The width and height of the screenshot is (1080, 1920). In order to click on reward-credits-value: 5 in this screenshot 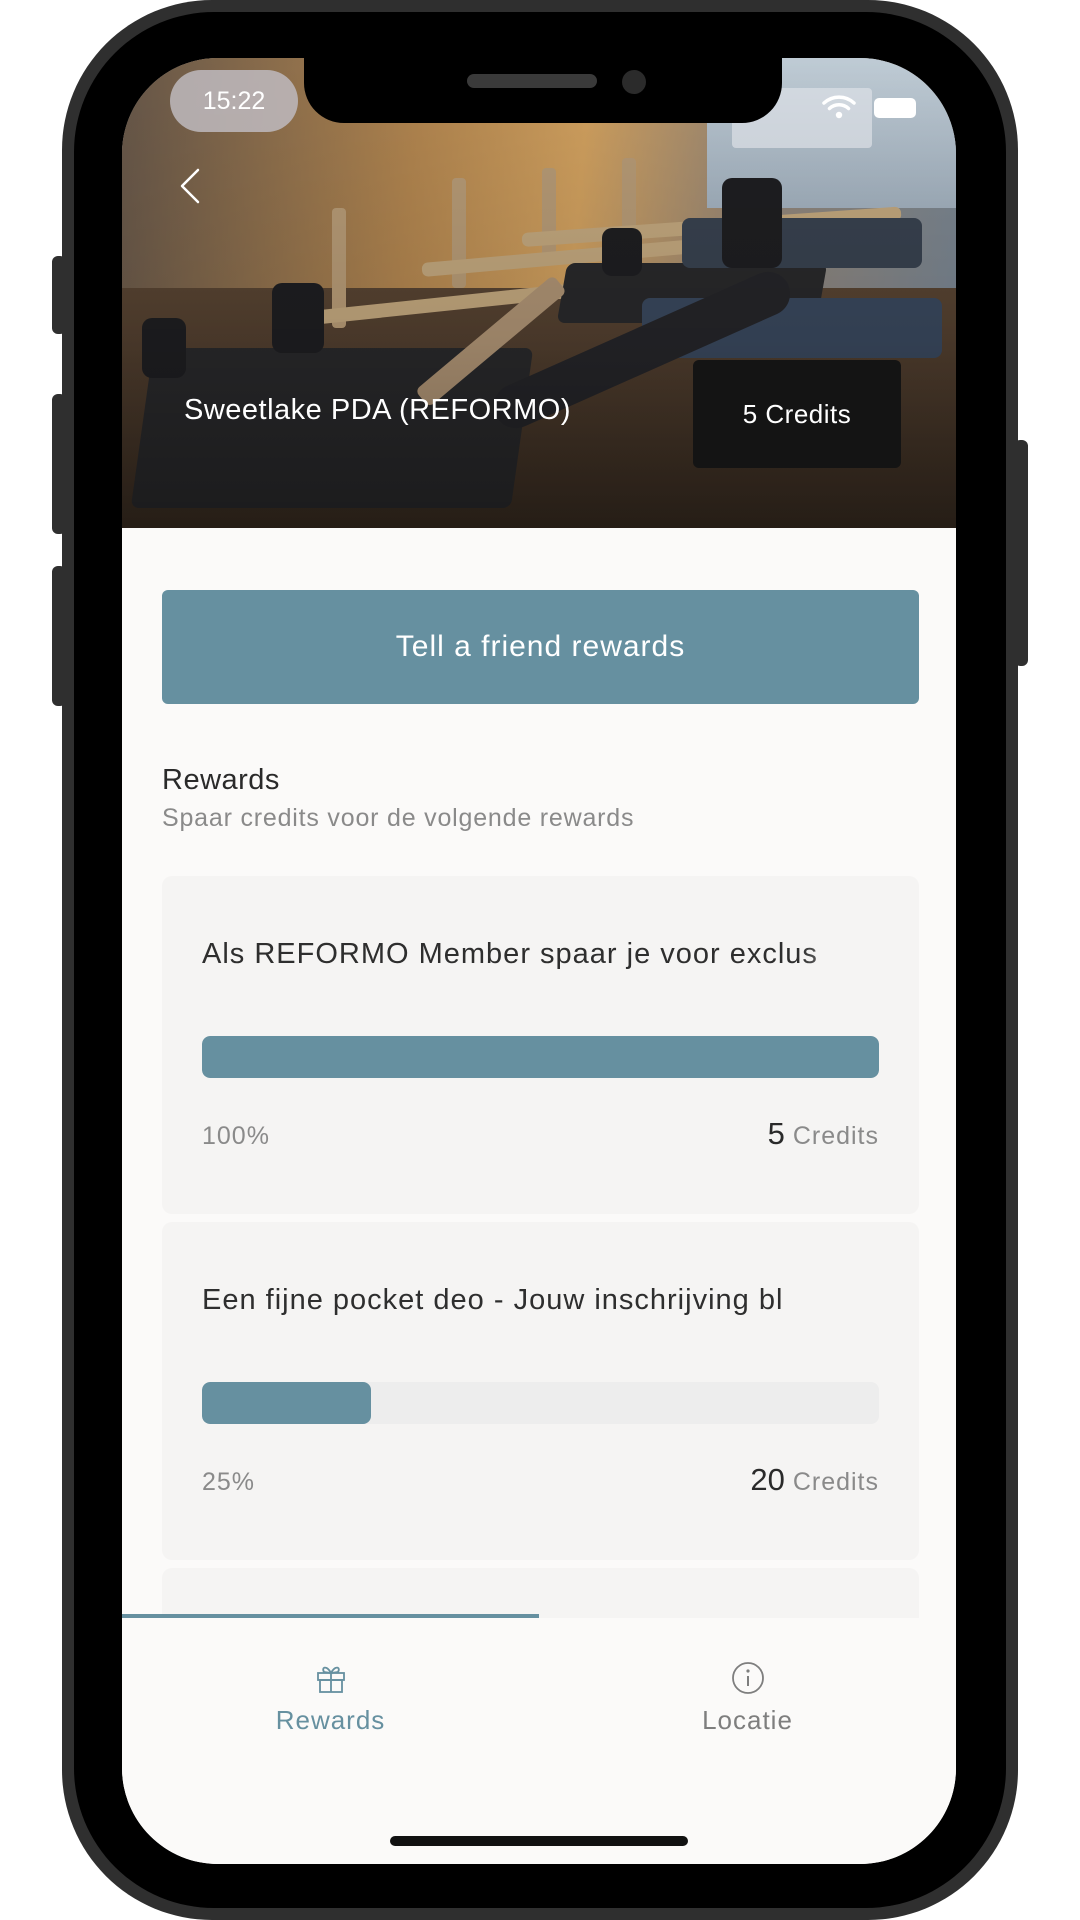, I will do `click(776, 1133)`.